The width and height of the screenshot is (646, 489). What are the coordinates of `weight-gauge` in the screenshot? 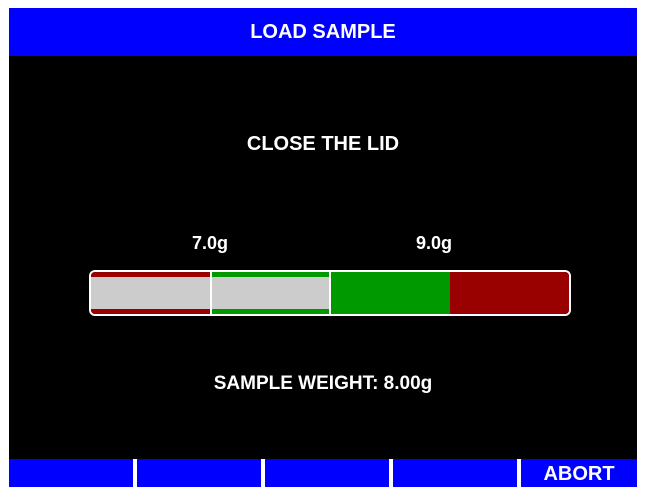 It's located at (330, 293).